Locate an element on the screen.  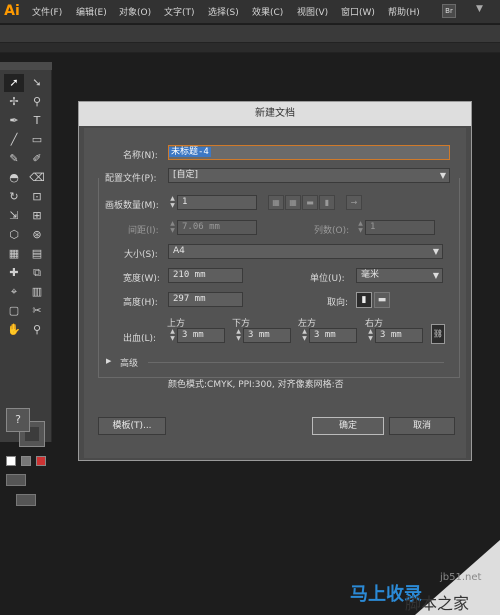
tool-5-1-icon: ⌫ is located at coordinates (37, 178).